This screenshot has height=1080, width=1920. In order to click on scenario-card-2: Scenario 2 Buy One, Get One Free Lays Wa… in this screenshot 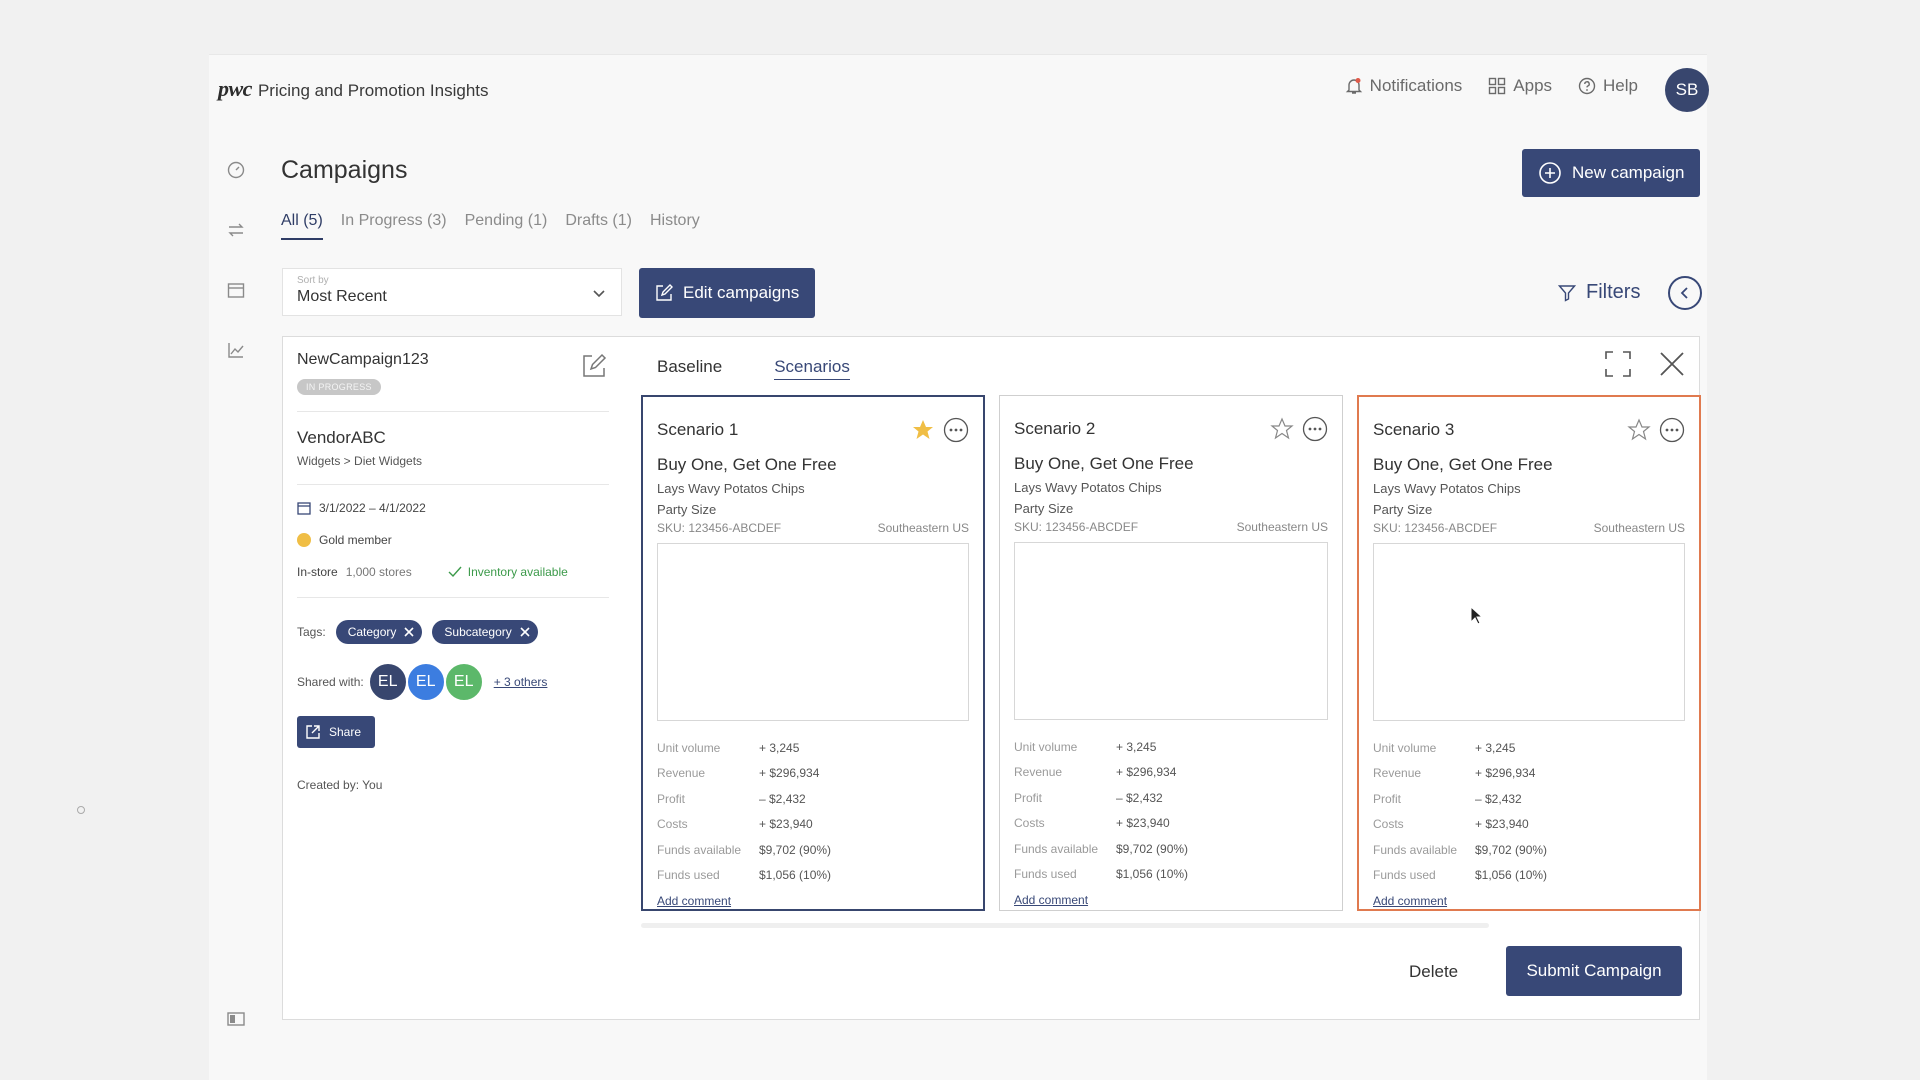, I will do `click(1171, 653)`.